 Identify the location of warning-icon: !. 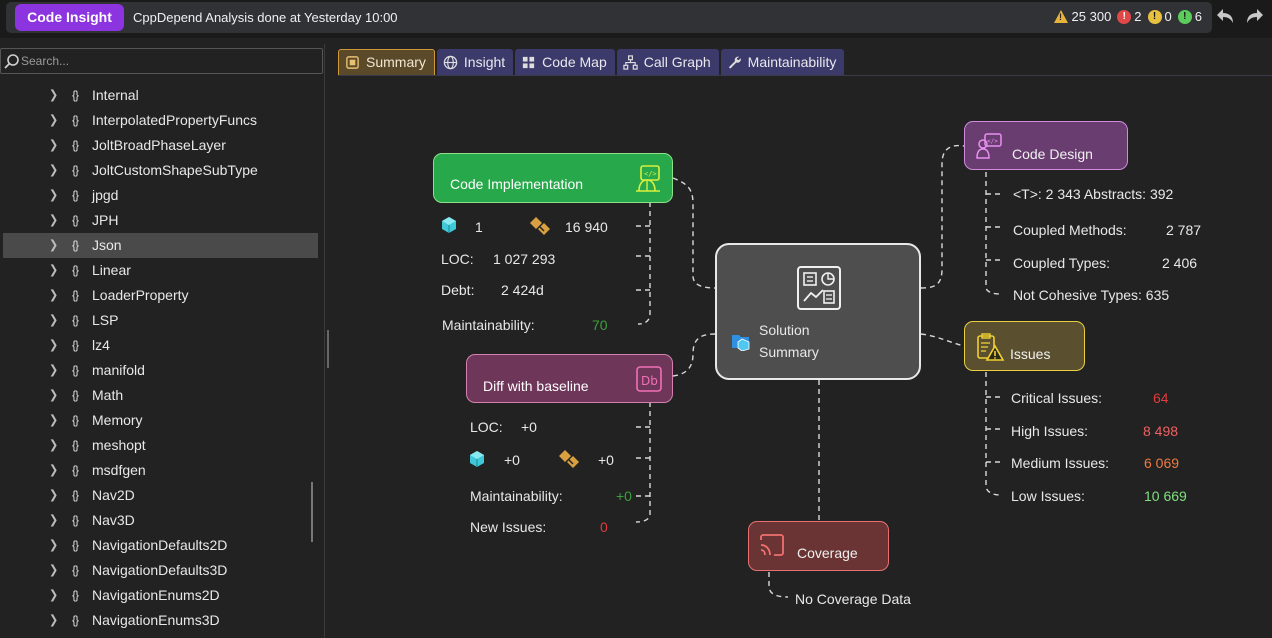
(1060, 16).